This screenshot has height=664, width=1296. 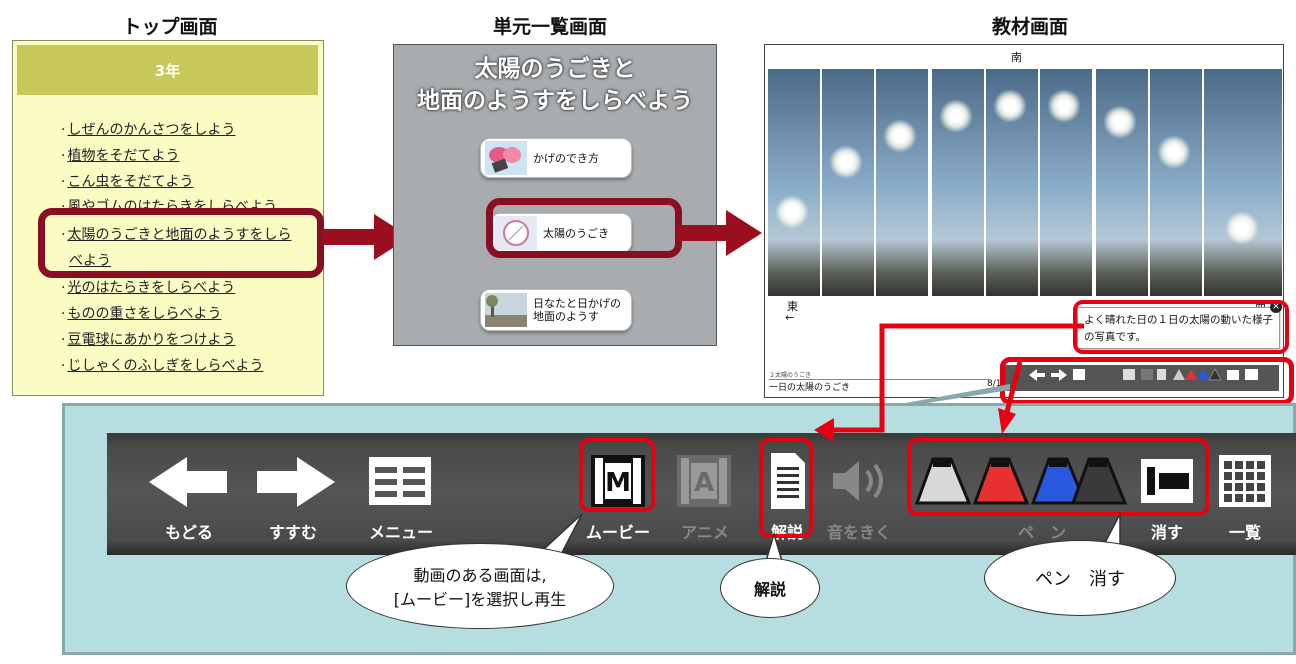 I want to click on listen-label: 音をきく, so click(x=858, y=532).